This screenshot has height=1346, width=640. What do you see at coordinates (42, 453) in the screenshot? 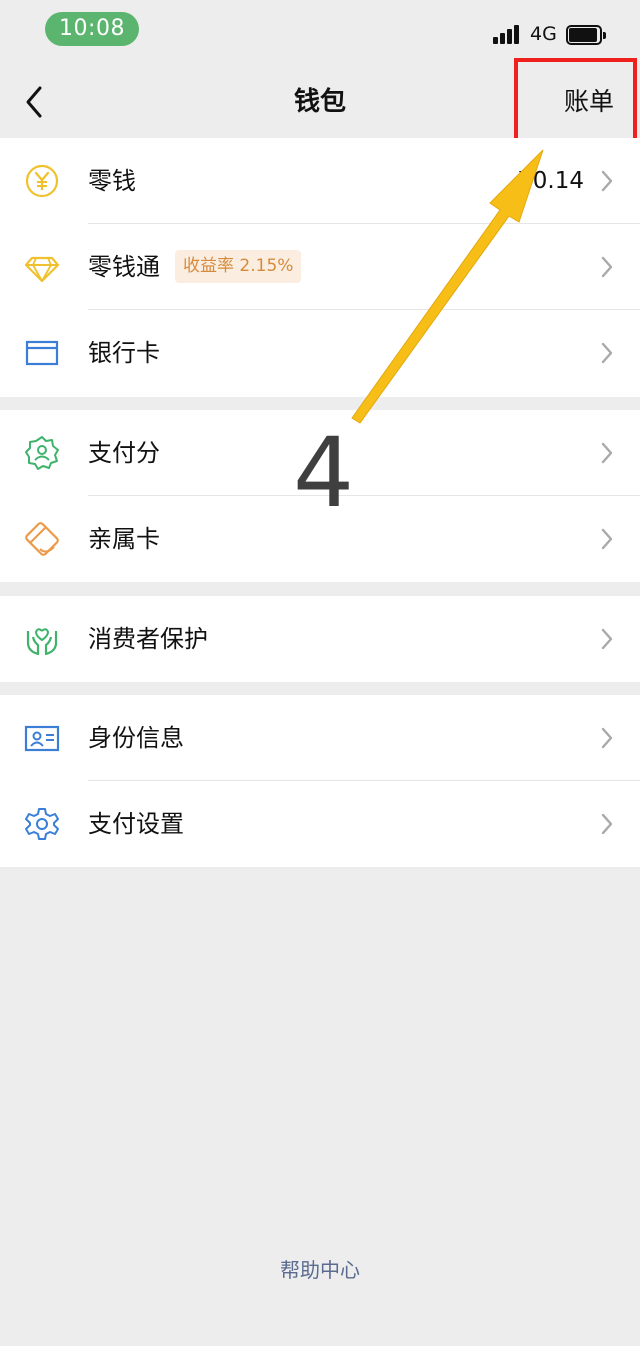
I see `pay-score-badge-icon` at bounding box center [42, 453].